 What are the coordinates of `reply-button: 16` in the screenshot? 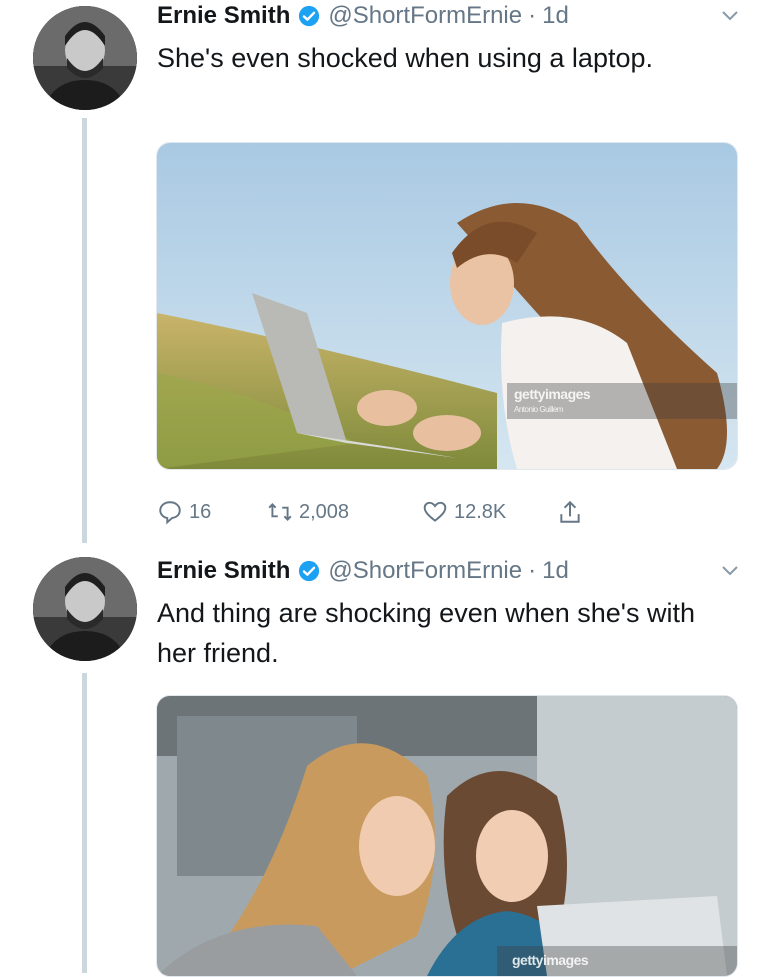 It's located at (212, 512).